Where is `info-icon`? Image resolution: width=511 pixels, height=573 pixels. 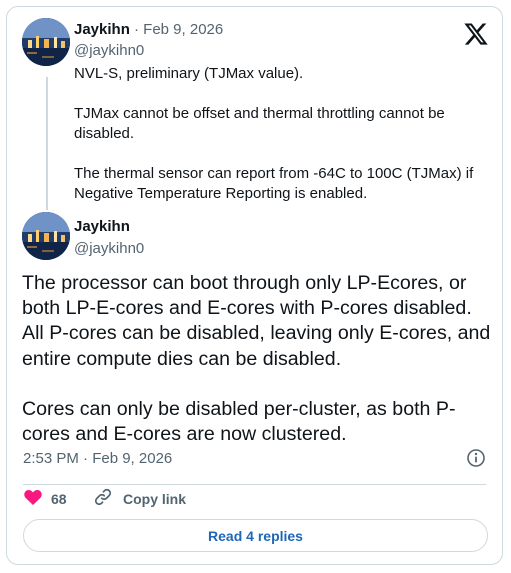
info-icon is located at coordinates (476, 458).